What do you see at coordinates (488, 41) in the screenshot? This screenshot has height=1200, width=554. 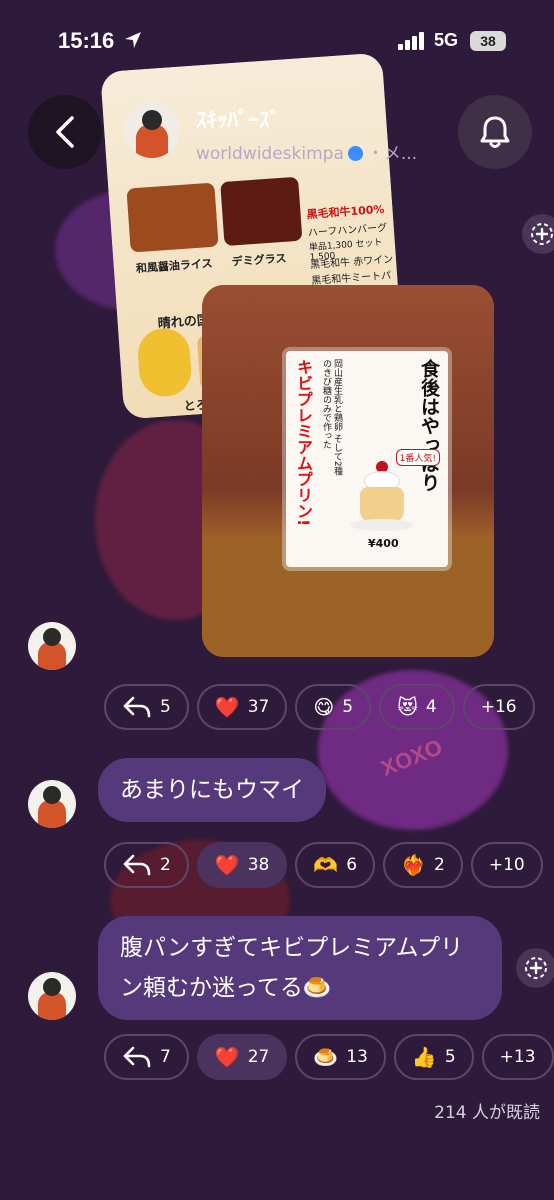 I see `battery-indicator: 38` at bounding box center [488, 41].